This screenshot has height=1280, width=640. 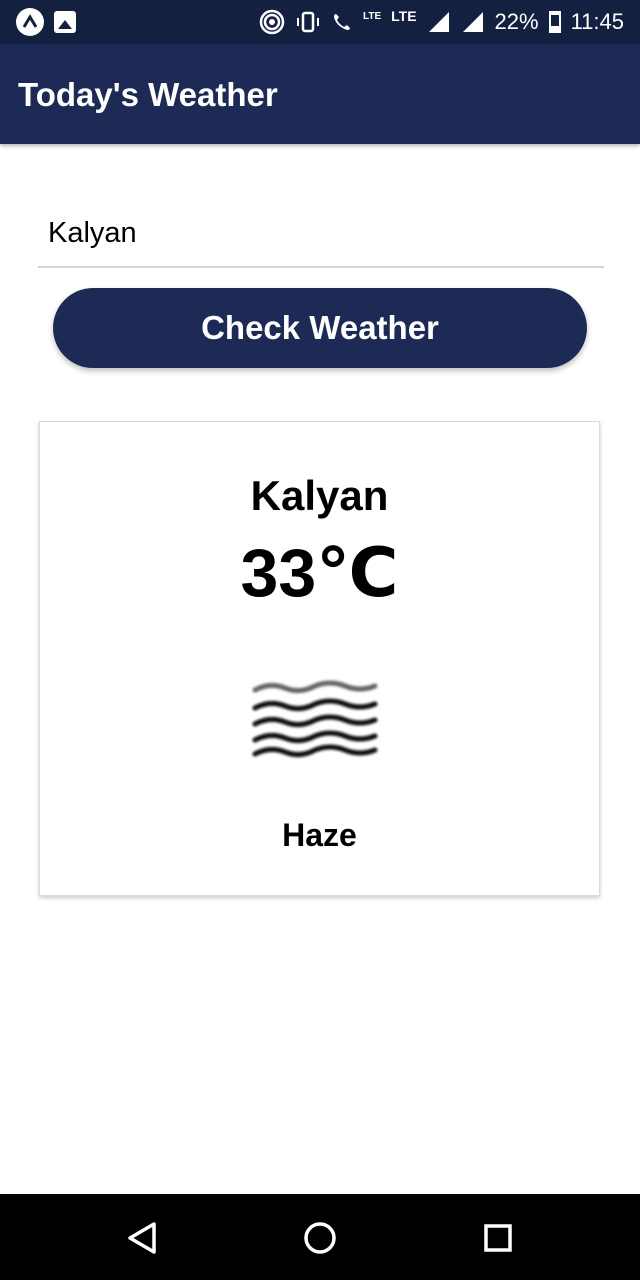 I want to click on battery-icon, so click(x=554, y=22).